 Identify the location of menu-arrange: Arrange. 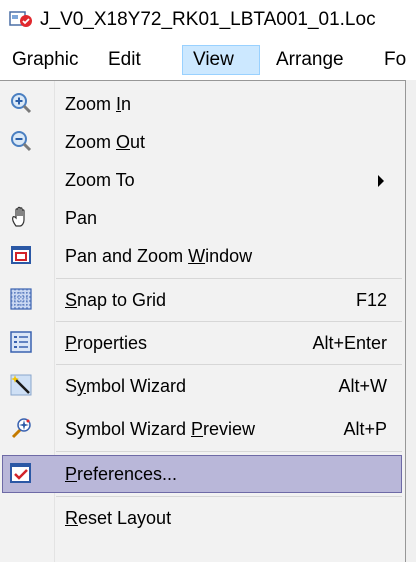
(310, 60).